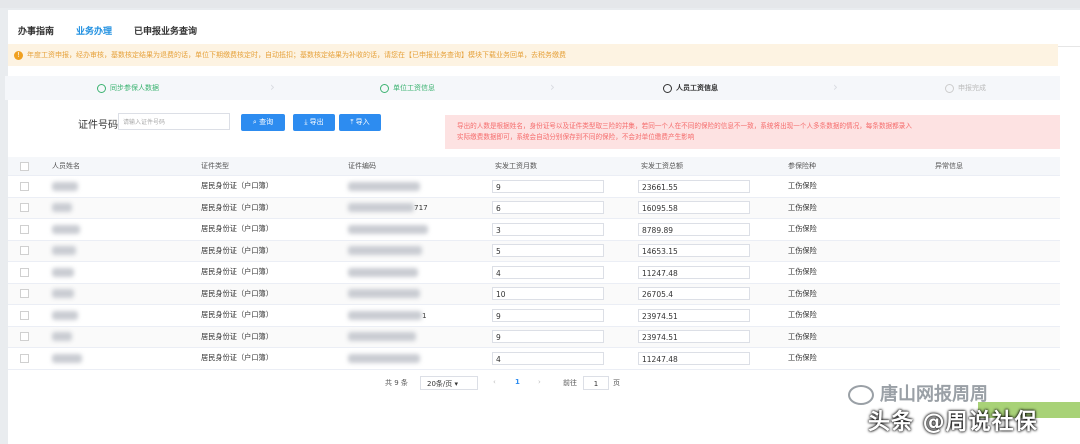 This screenshot has height=444, width=1080. What do you see at coordinates (421, 208) in the screenshot?
I see `id-code-suffix: 717` at bounding box center [421, 208].